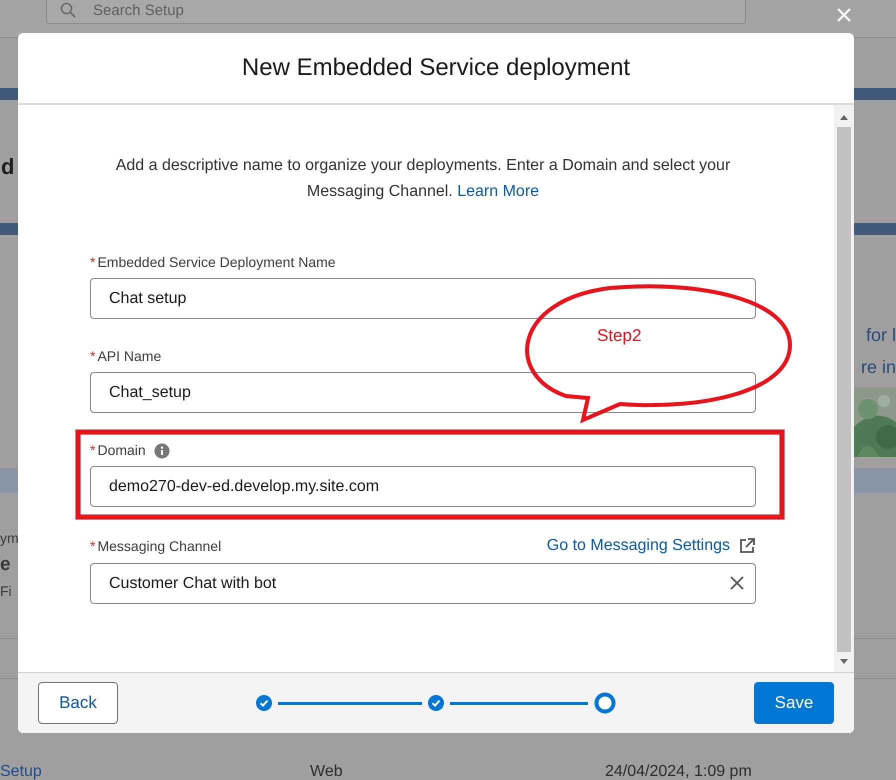 Image resolution: width=896 pixels, height=780 pixels. What do you see at coordinates (6, 591) in the screenshot?
I see `label-text: Fi` at bounding box center [6, 591].